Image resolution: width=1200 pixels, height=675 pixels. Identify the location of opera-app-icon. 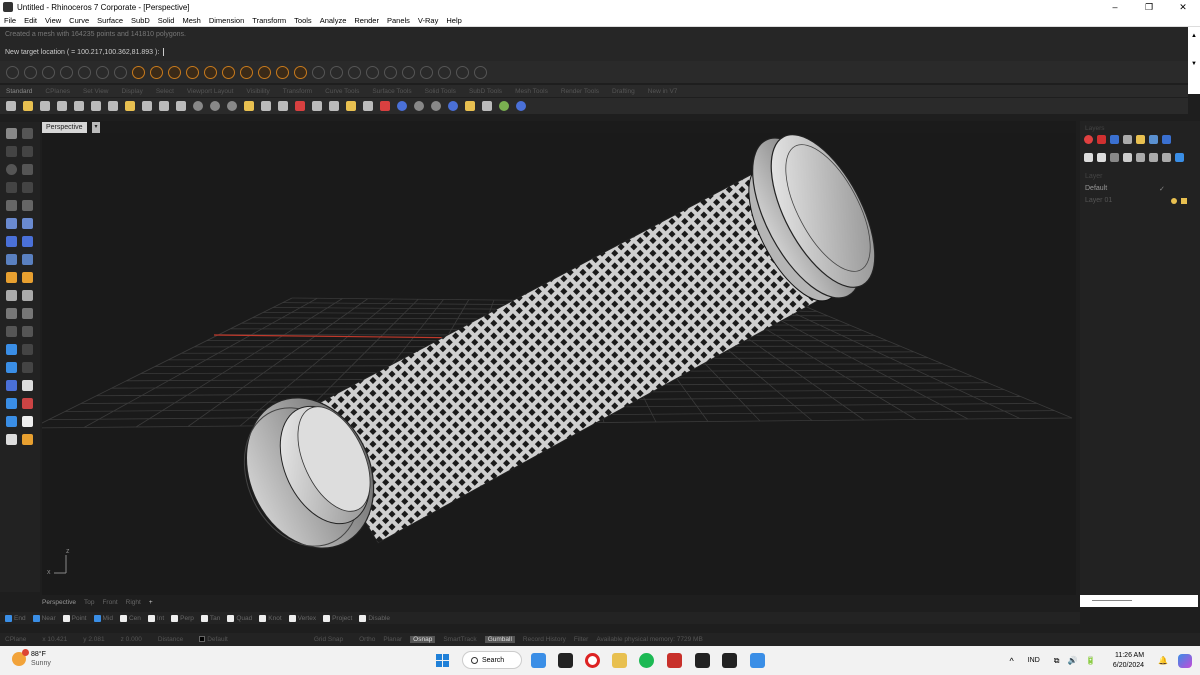
(592, 660).